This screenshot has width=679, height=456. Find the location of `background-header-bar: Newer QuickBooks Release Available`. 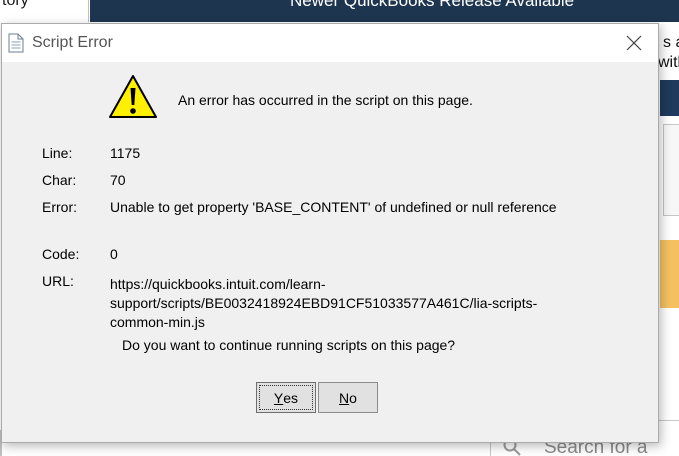

background-header-bar: Newer QuickBooks Release Available is located at coordinates (384, 11).